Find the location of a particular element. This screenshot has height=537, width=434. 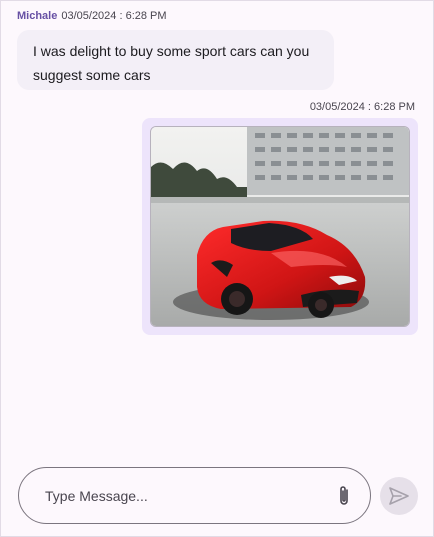

message-composer is located at coordinates (194, 495).